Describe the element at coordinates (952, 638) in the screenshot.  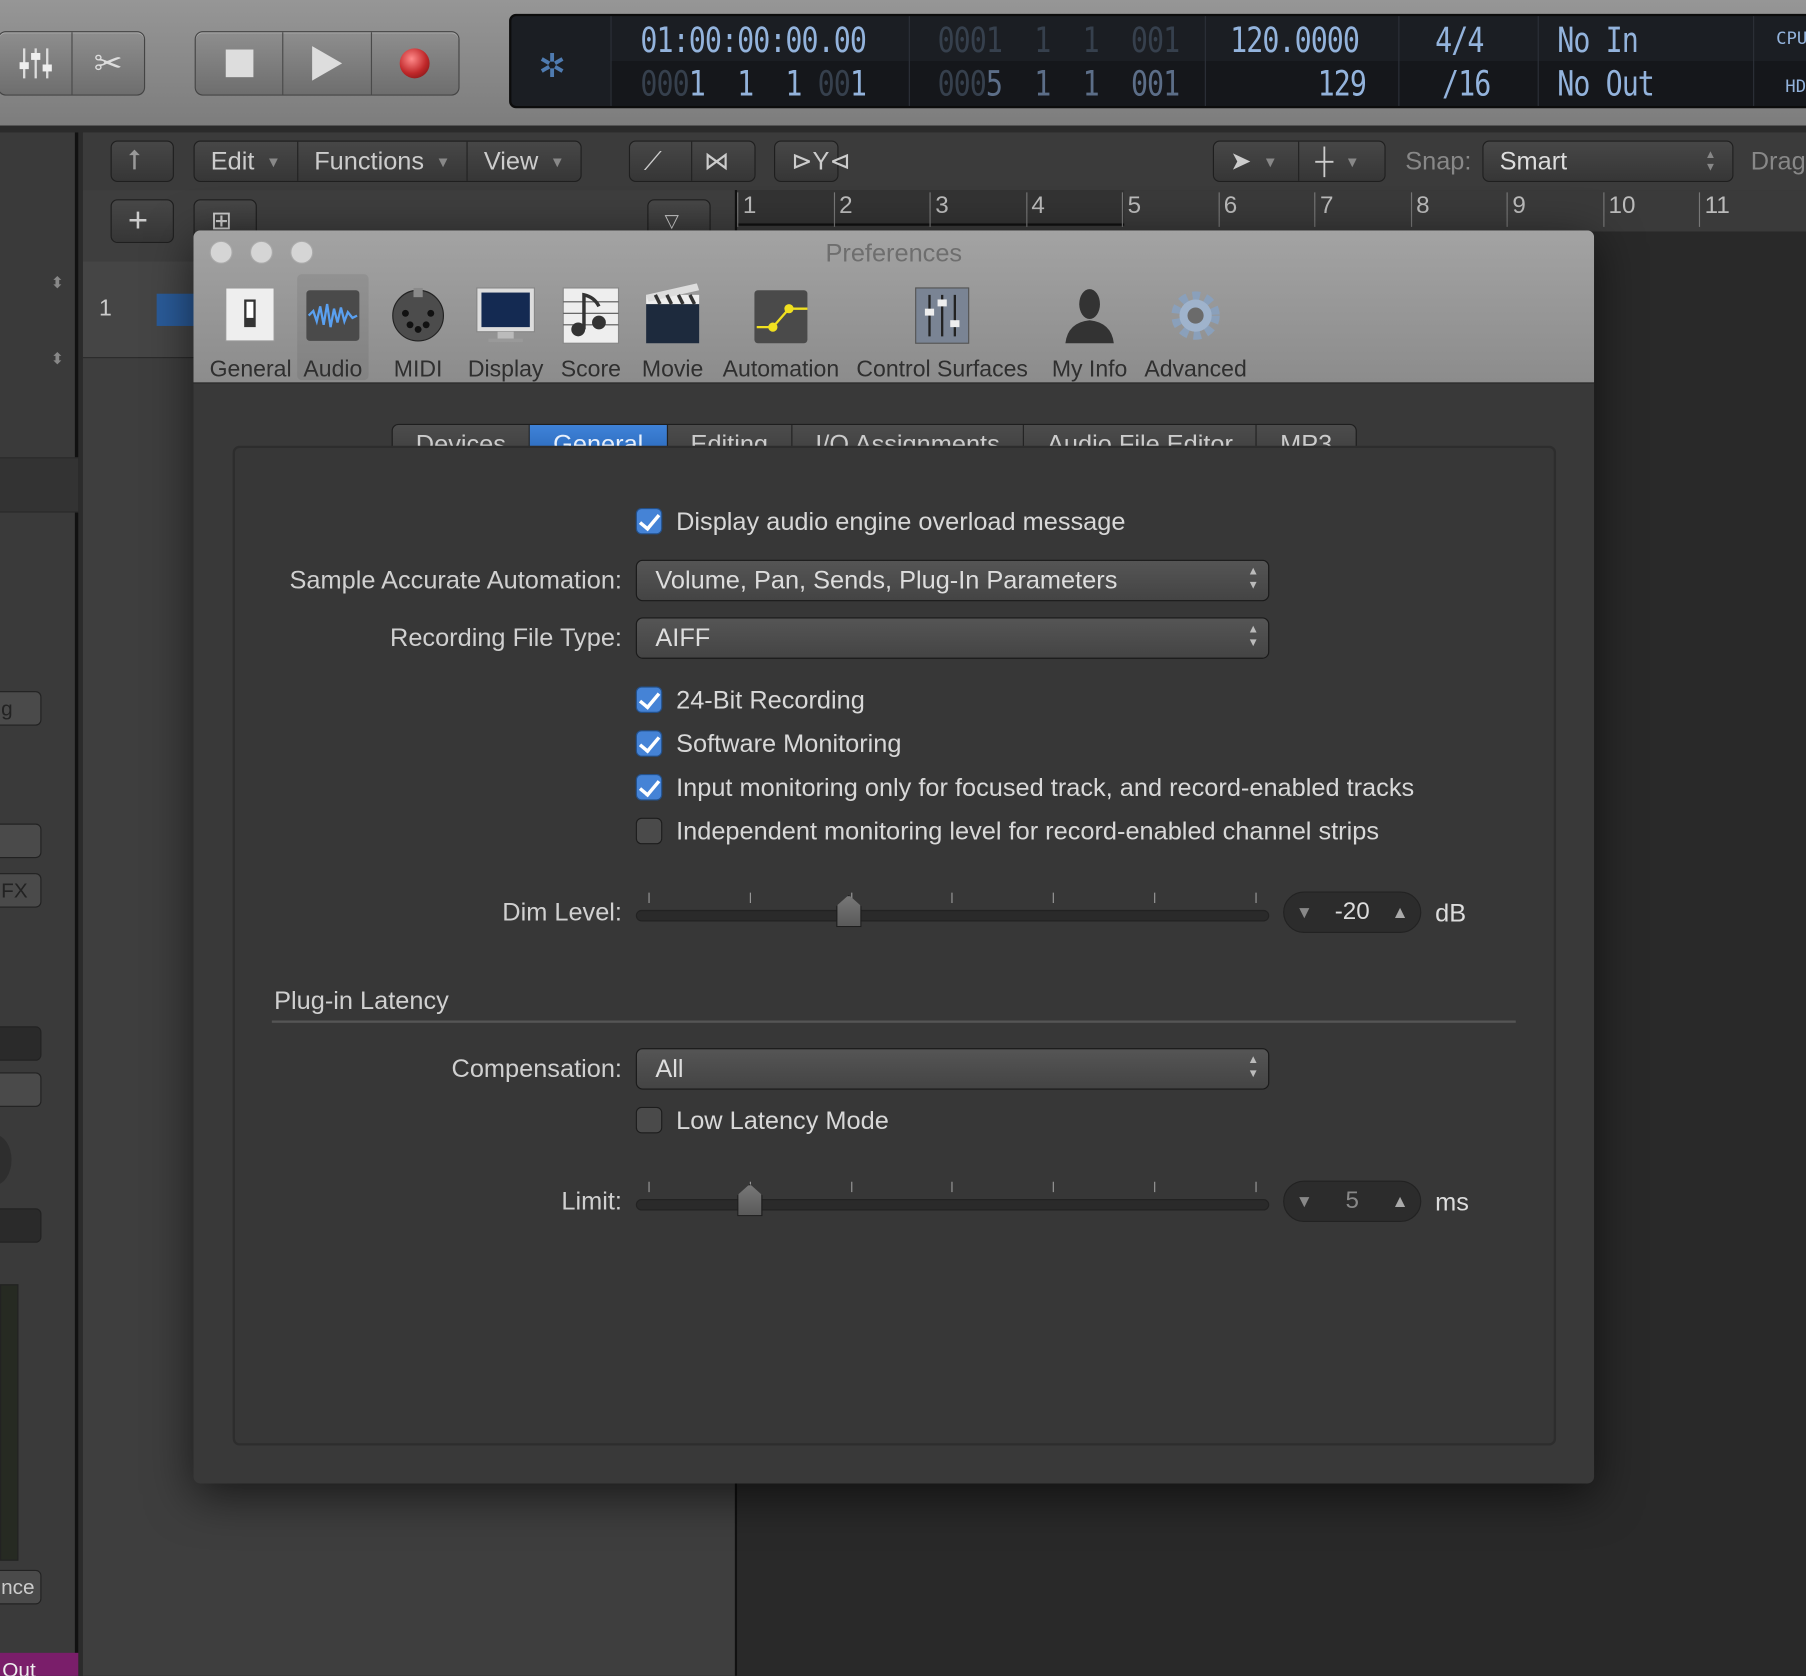
I see `recording-file-type-select: AIFF ▲ ▼` at that location.